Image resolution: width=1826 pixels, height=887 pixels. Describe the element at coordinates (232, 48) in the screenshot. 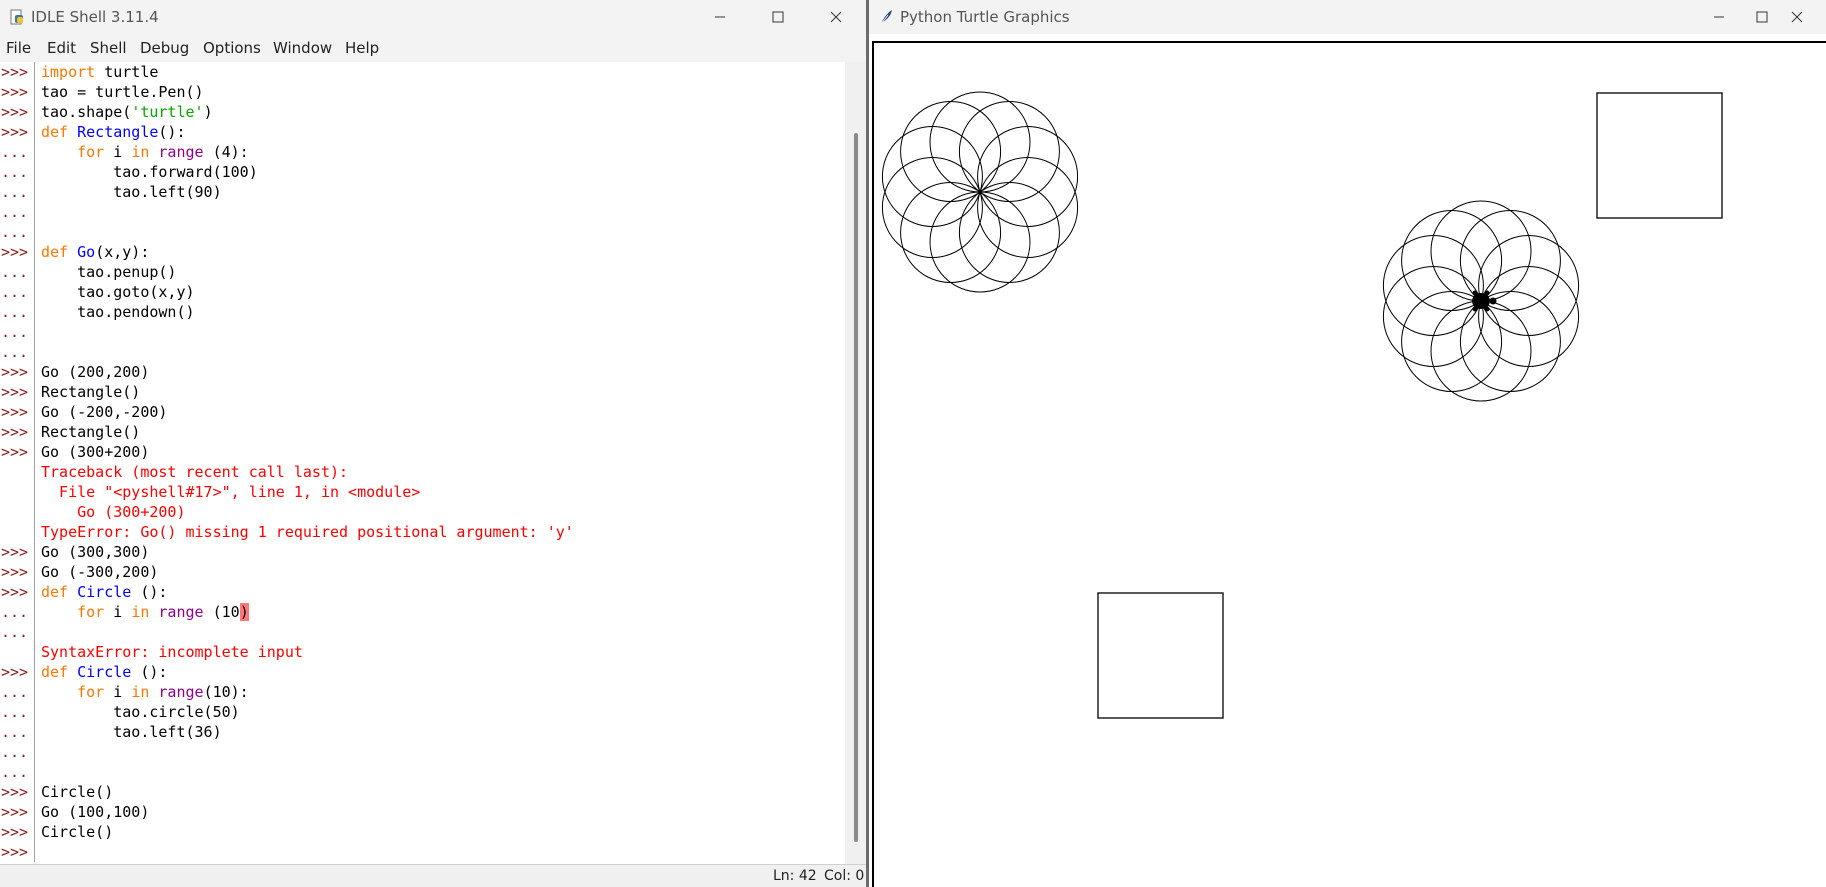

I see `menu-options: Options` at that location.